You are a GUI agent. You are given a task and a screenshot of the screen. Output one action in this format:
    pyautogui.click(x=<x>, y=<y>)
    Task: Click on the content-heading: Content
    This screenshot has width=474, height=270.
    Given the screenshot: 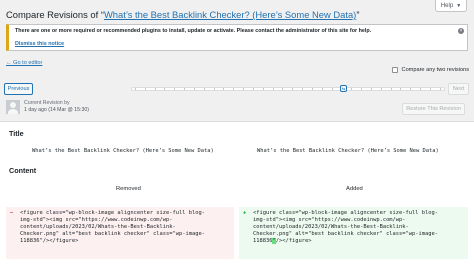 What is the action you would take?
    pyautogui.click(x=23, y=170)
    